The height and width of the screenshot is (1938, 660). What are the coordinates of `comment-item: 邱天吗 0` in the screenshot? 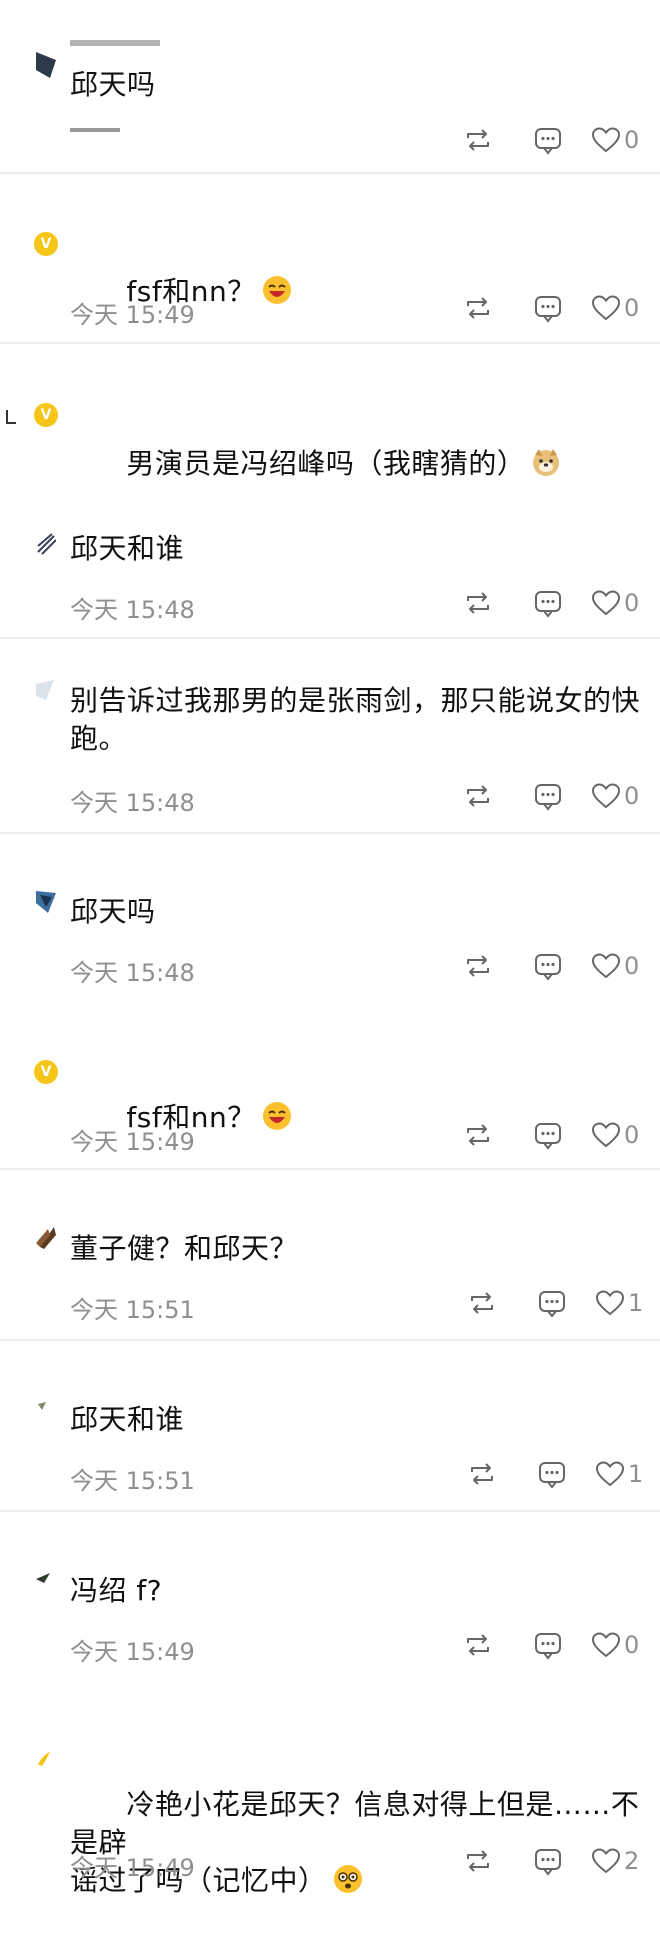 It's located at (330, 85).